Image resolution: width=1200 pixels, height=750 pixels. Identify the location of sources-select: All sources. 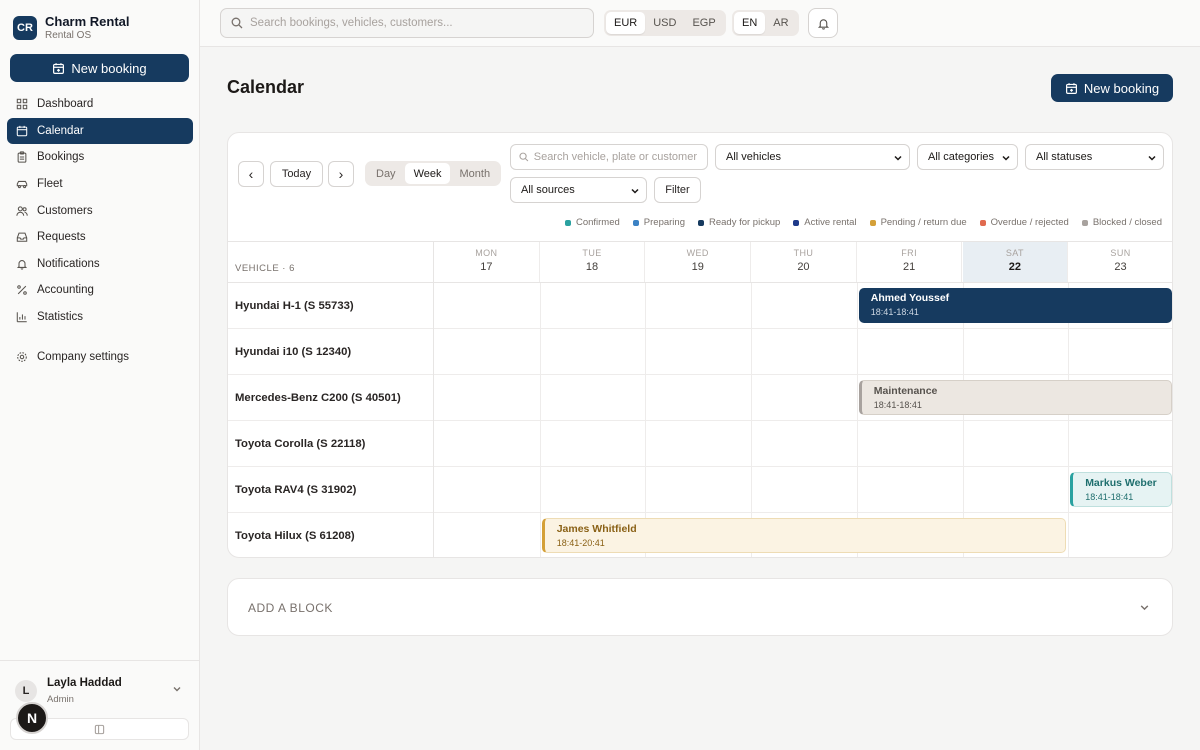
(578, 190).